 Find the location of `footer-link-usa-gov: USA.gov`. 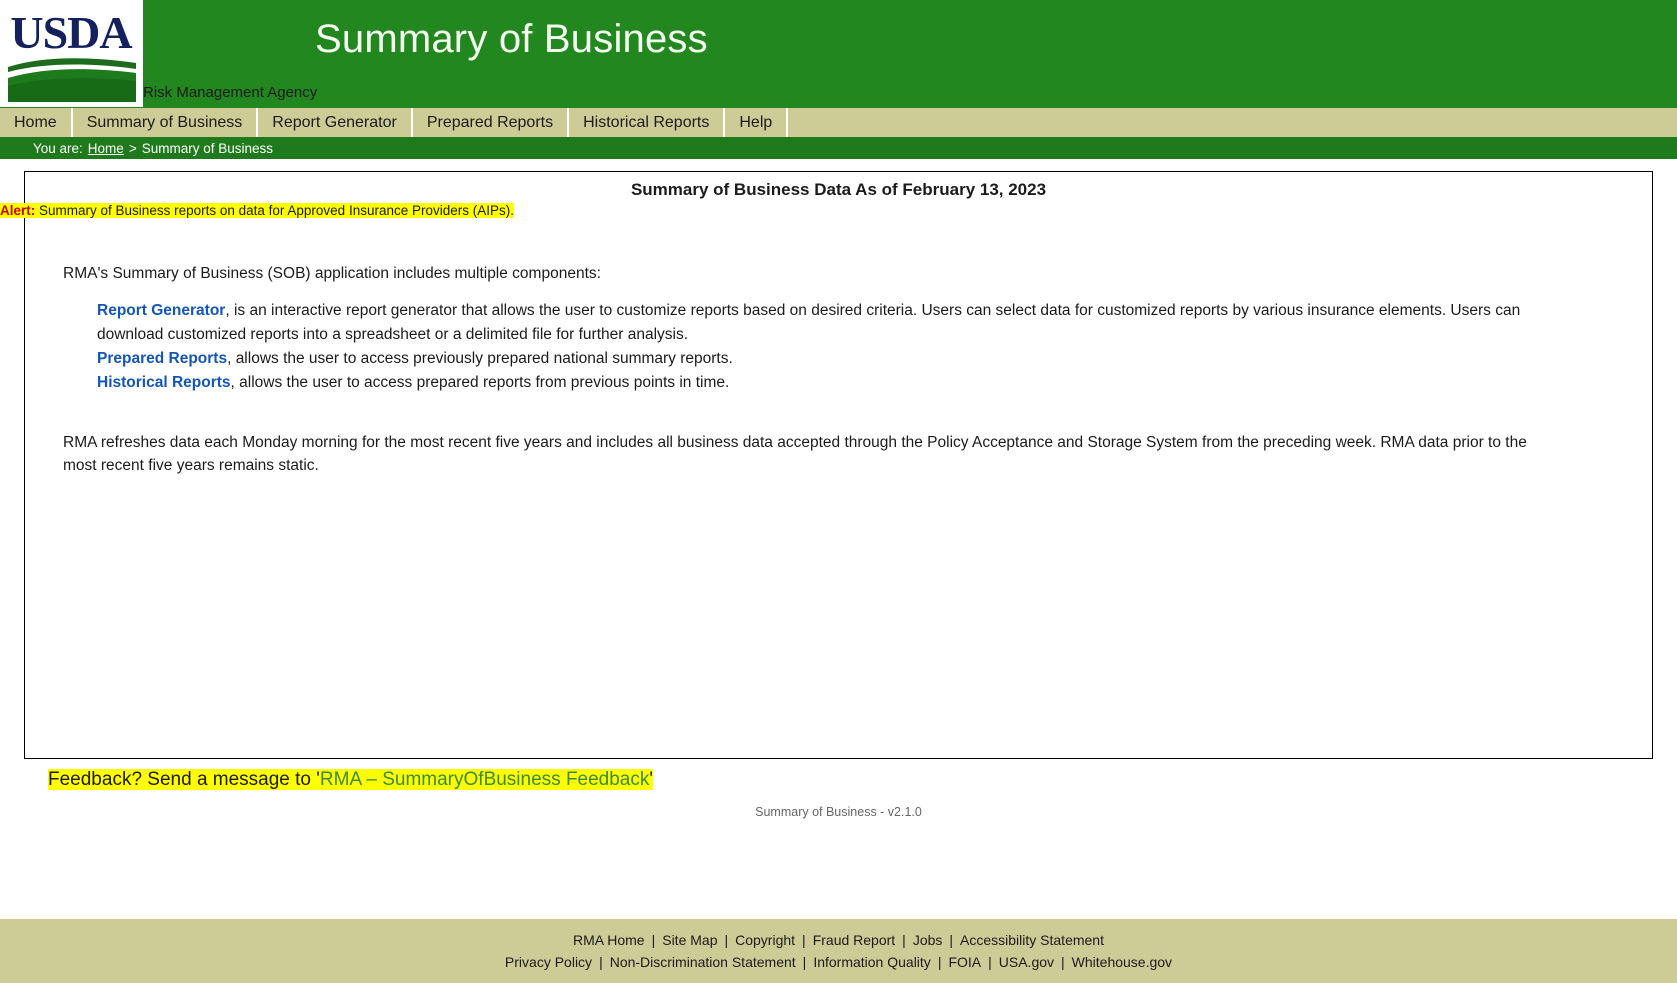

footer-link-usa-gov: USA.gov is located at coordinates (1026, 962).